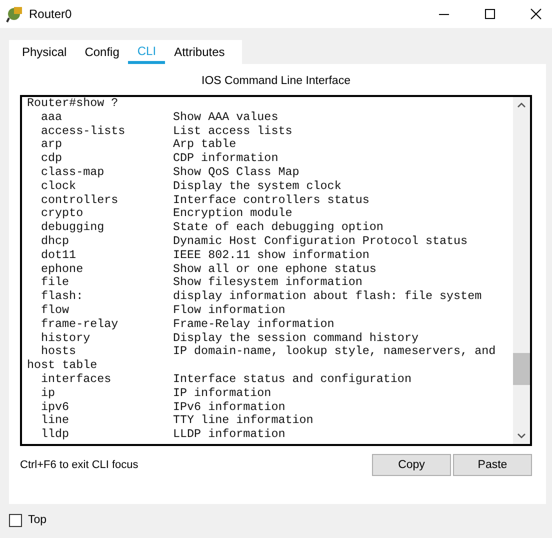  What do you see at coordinates (66, 339) in the screenshot?
I see `command-text: history` at bounding box center [66, 339].